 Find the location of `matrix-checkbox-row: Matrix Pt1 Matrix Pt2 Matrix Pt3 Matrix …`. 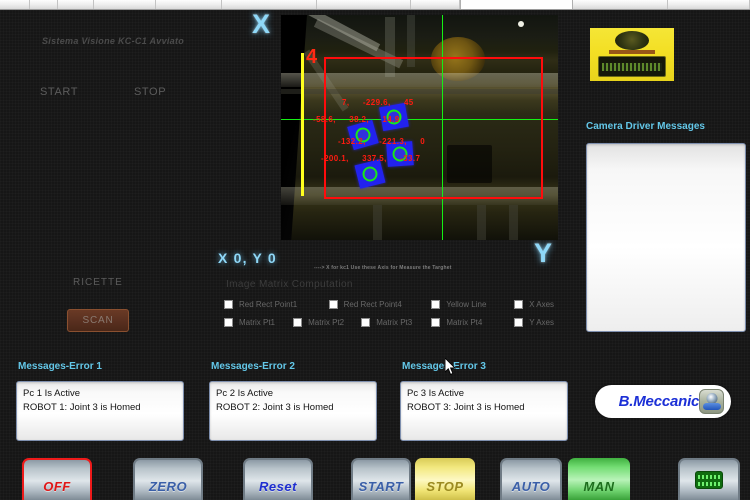

matrix-checkbox-row: Matrix Pt1 Matrix Pt2 Matrix Pt3 Matrix … is located at coordinates (389, 322).